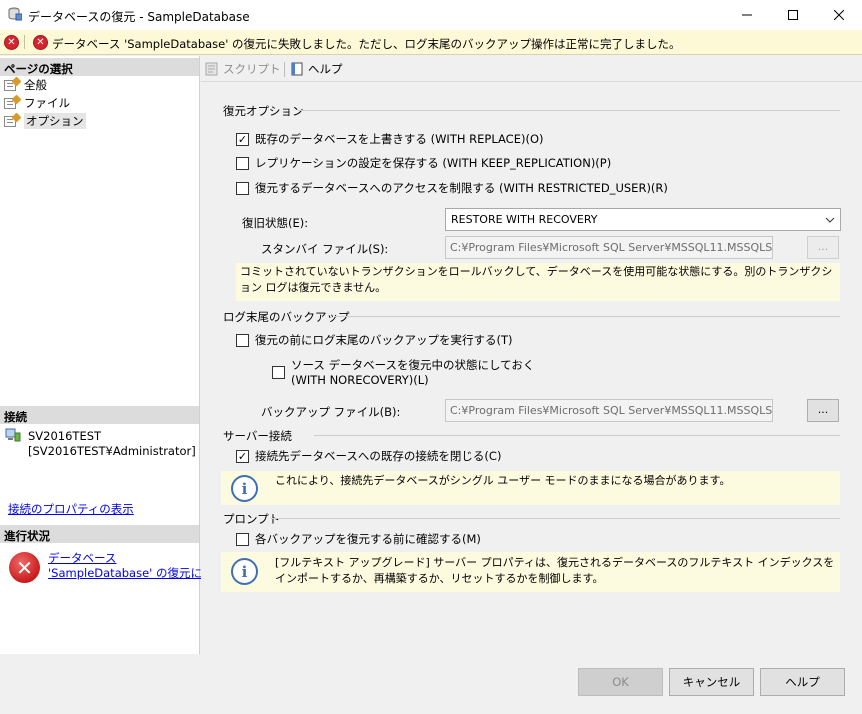 This screenshot has height=714, width=862. Describe the element at coordinates (830, 220) in the screenshot. I see `chevron-down-icon` at that location.